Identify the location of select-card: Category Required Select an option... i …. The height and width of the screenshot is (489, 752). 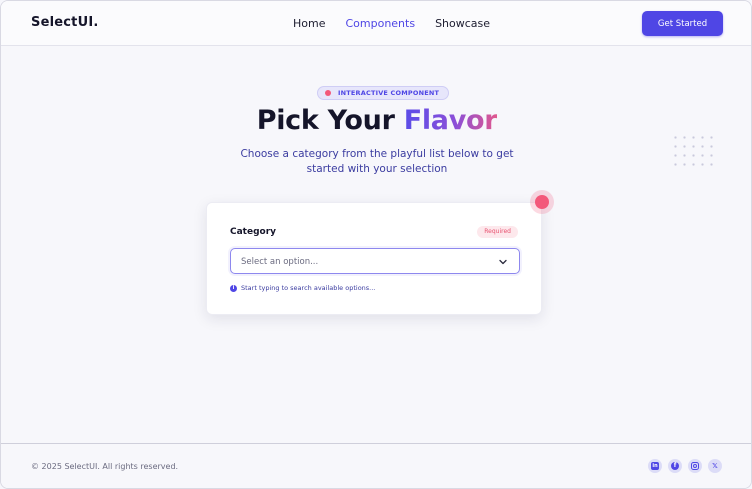
(374, 258).